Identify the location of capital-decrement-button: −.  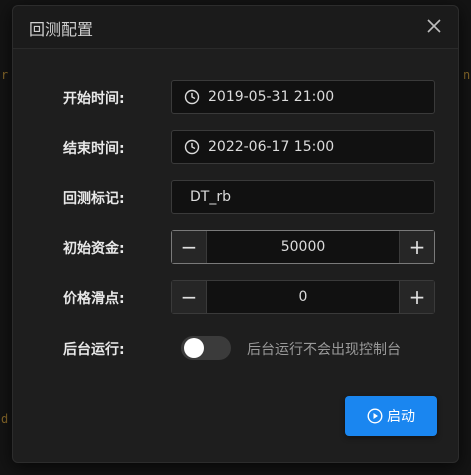
(189, 247).